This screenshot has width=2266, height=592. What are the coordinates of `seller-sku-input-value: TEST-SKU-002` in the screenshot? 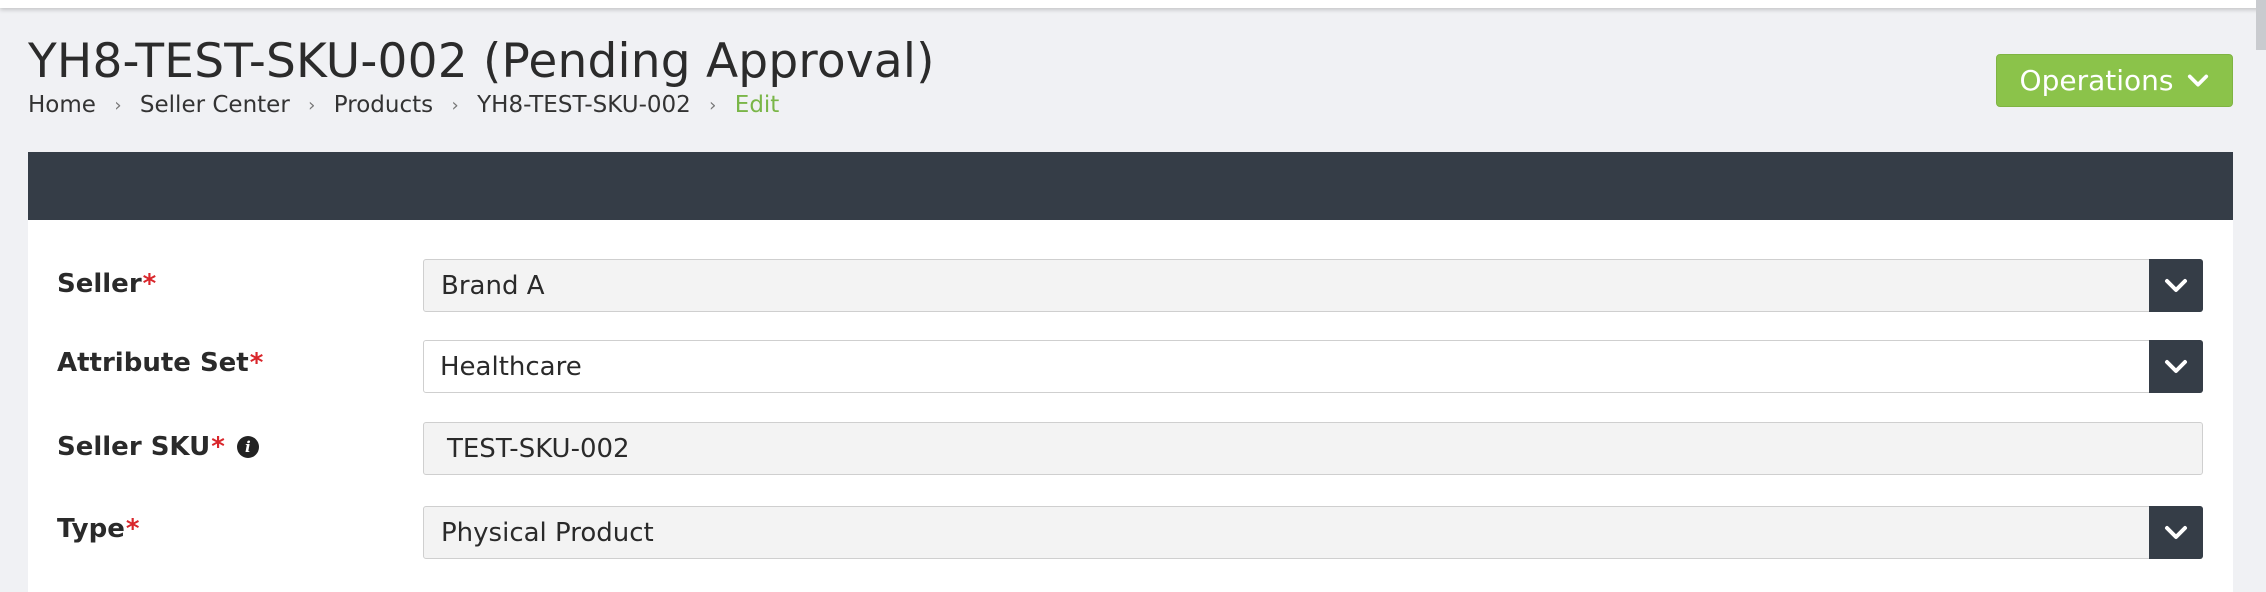 It's located at (538, 448).